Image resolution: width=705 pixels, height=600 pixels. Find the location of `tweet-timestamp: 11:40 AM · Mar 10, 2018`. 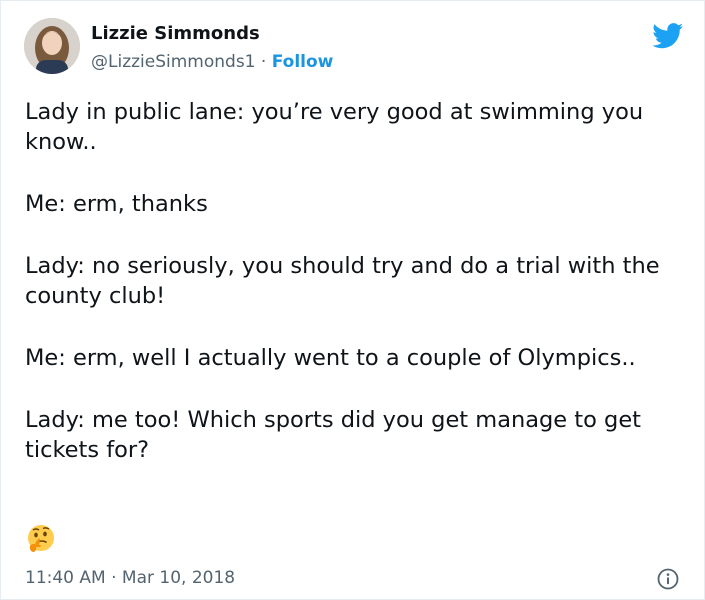

tweet-timestamp: 11:40 AM · Mar 10, 2018 is located at coordinates (130, 578).